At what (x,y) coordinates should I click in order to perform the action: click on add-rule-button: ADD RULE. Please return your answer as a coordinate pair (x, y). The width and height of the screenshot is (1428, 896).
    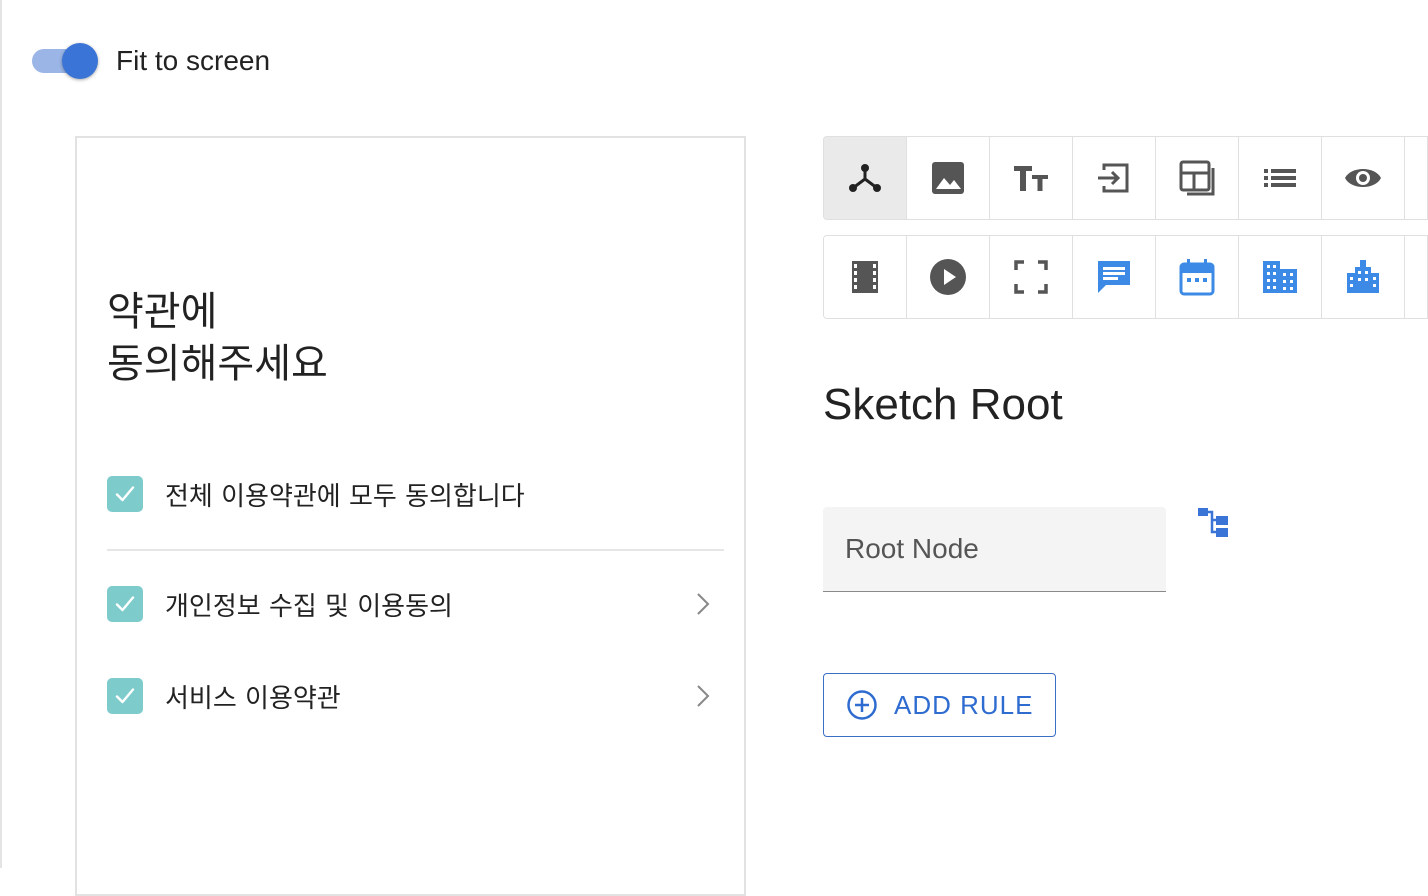
    Looking at the image, I should click on (939, 705).